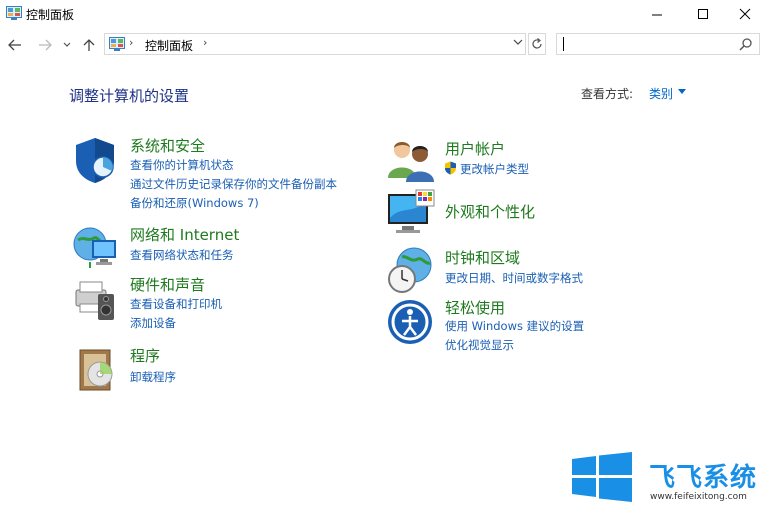 This screenshot has height=507, width=768. Describe the element at coordinates (184, 234) in the screenshot. I see `category-network-internet: 网络和 Internet` at that location.